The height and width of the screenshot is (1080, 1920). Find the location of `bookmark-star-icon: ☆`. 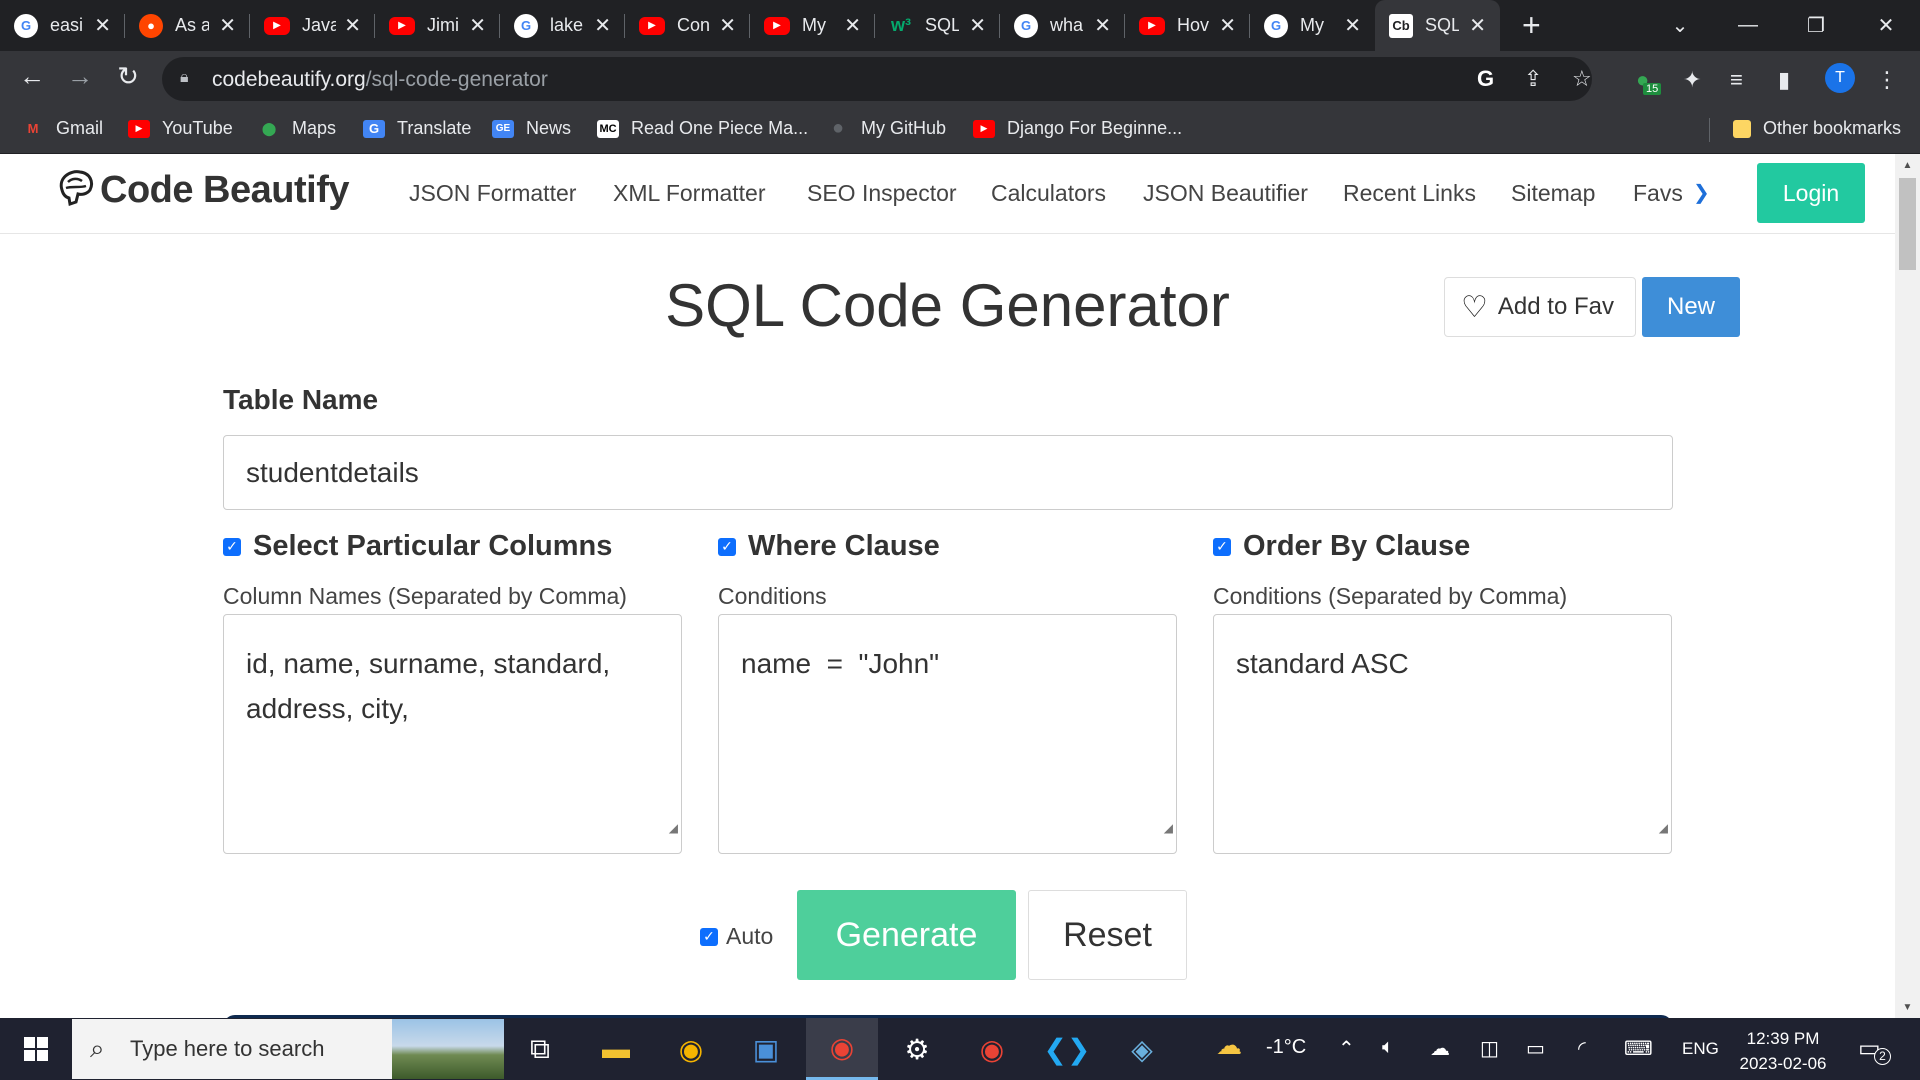

bookmark-star-icon: ☆ is located at coordinates (1582, 79).